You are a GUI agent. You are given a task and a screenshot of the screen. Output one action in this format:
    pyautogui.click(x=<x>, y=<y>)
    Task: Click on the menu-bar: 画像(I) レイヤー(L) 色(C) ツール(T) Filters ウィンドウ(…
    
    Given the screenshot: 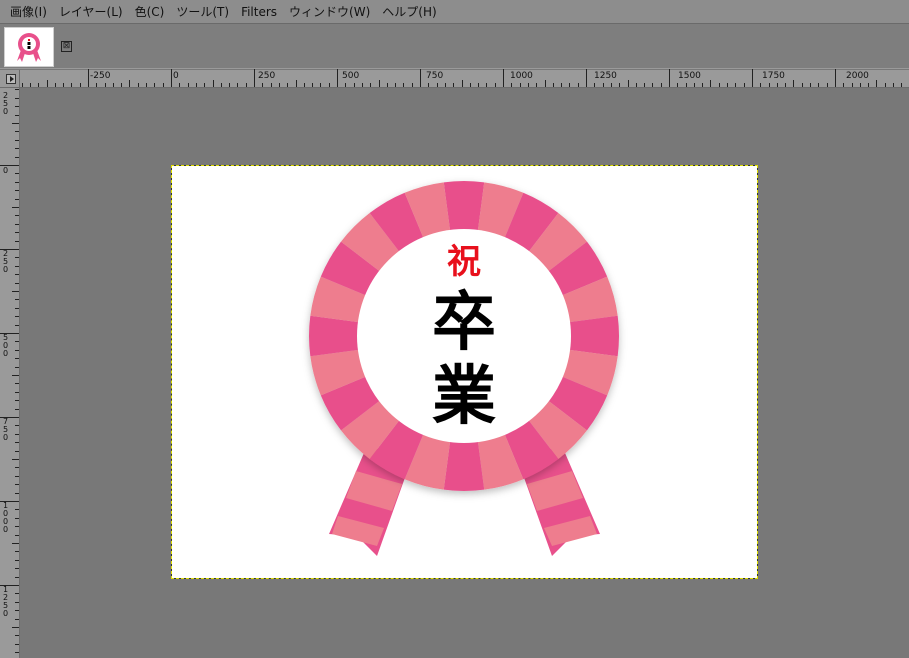 What is the action you would take?
    pyautogui.click(x=454, y=12)
    